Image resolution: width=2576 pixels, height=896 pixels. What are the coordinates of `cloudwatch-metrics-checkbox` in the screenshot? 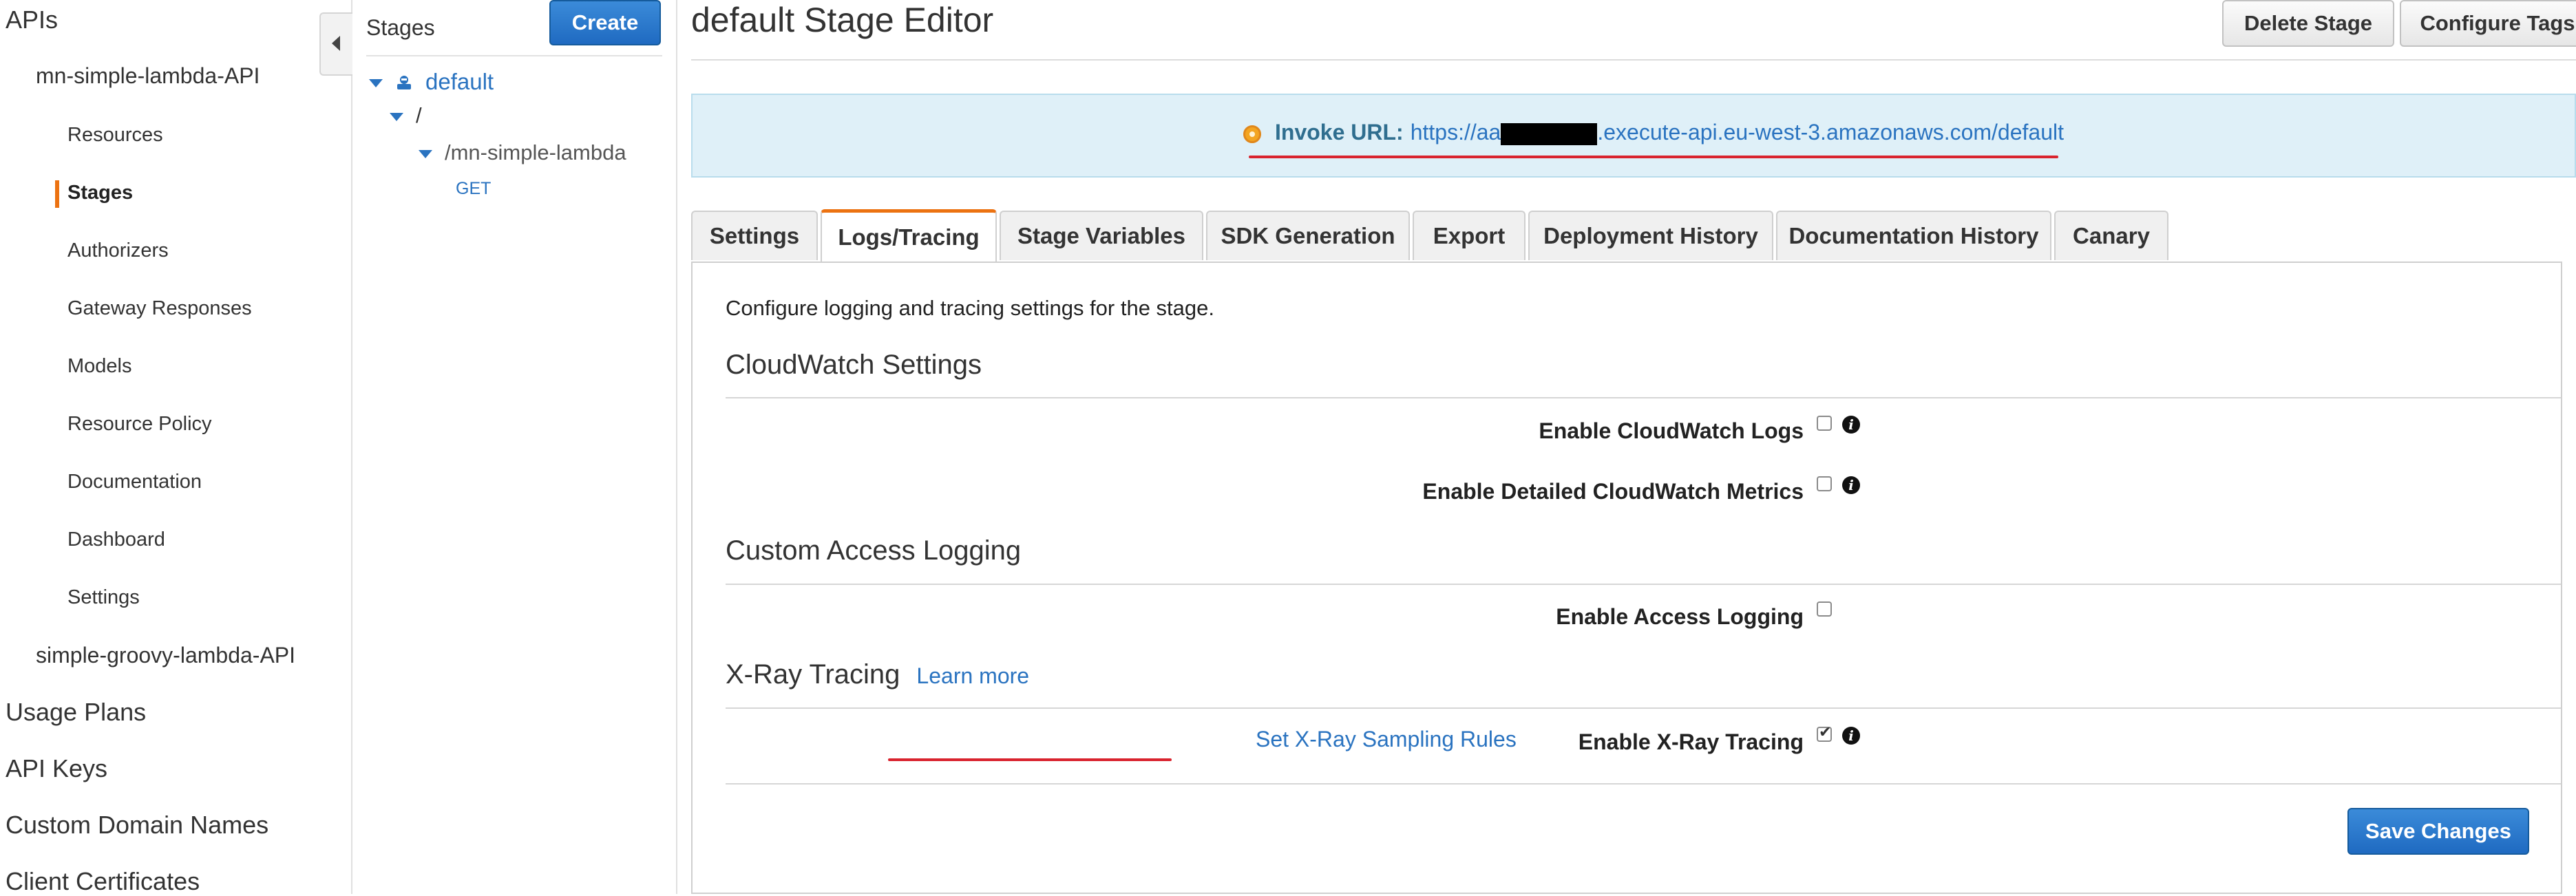 It's located at (1825, 484).